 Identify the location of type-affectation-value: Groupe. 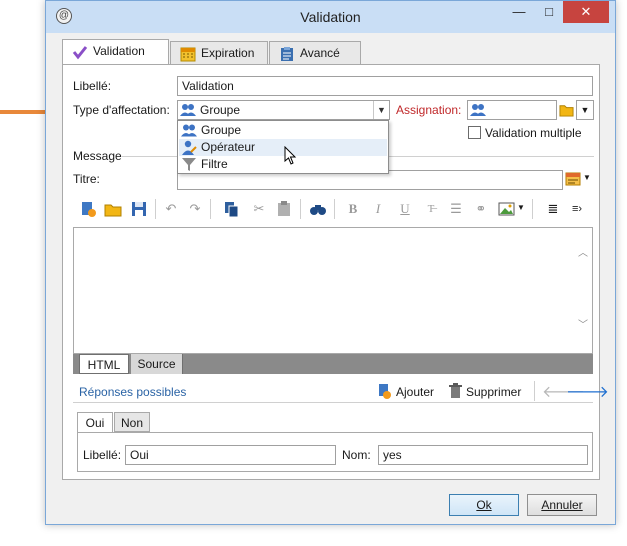
(220, 110).